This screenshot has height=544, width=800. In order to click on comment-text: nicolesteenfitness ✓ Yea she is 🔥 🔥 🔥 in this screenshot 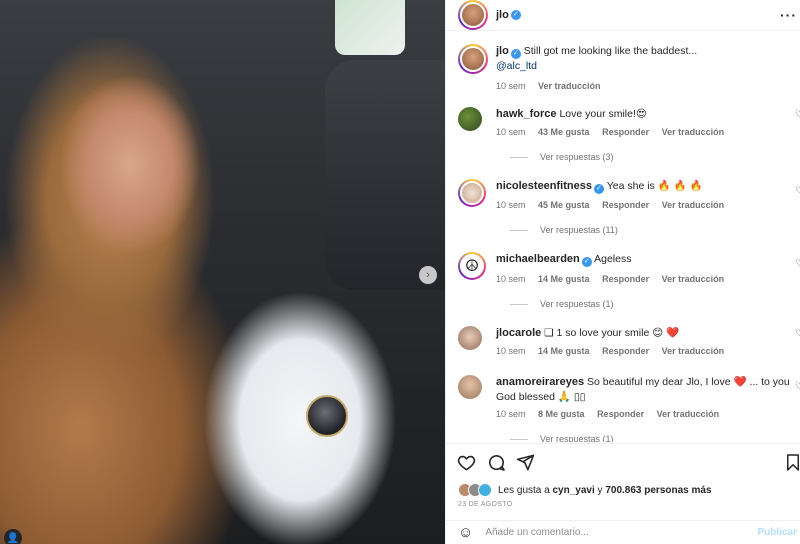, I will do `click(646, 186)`.